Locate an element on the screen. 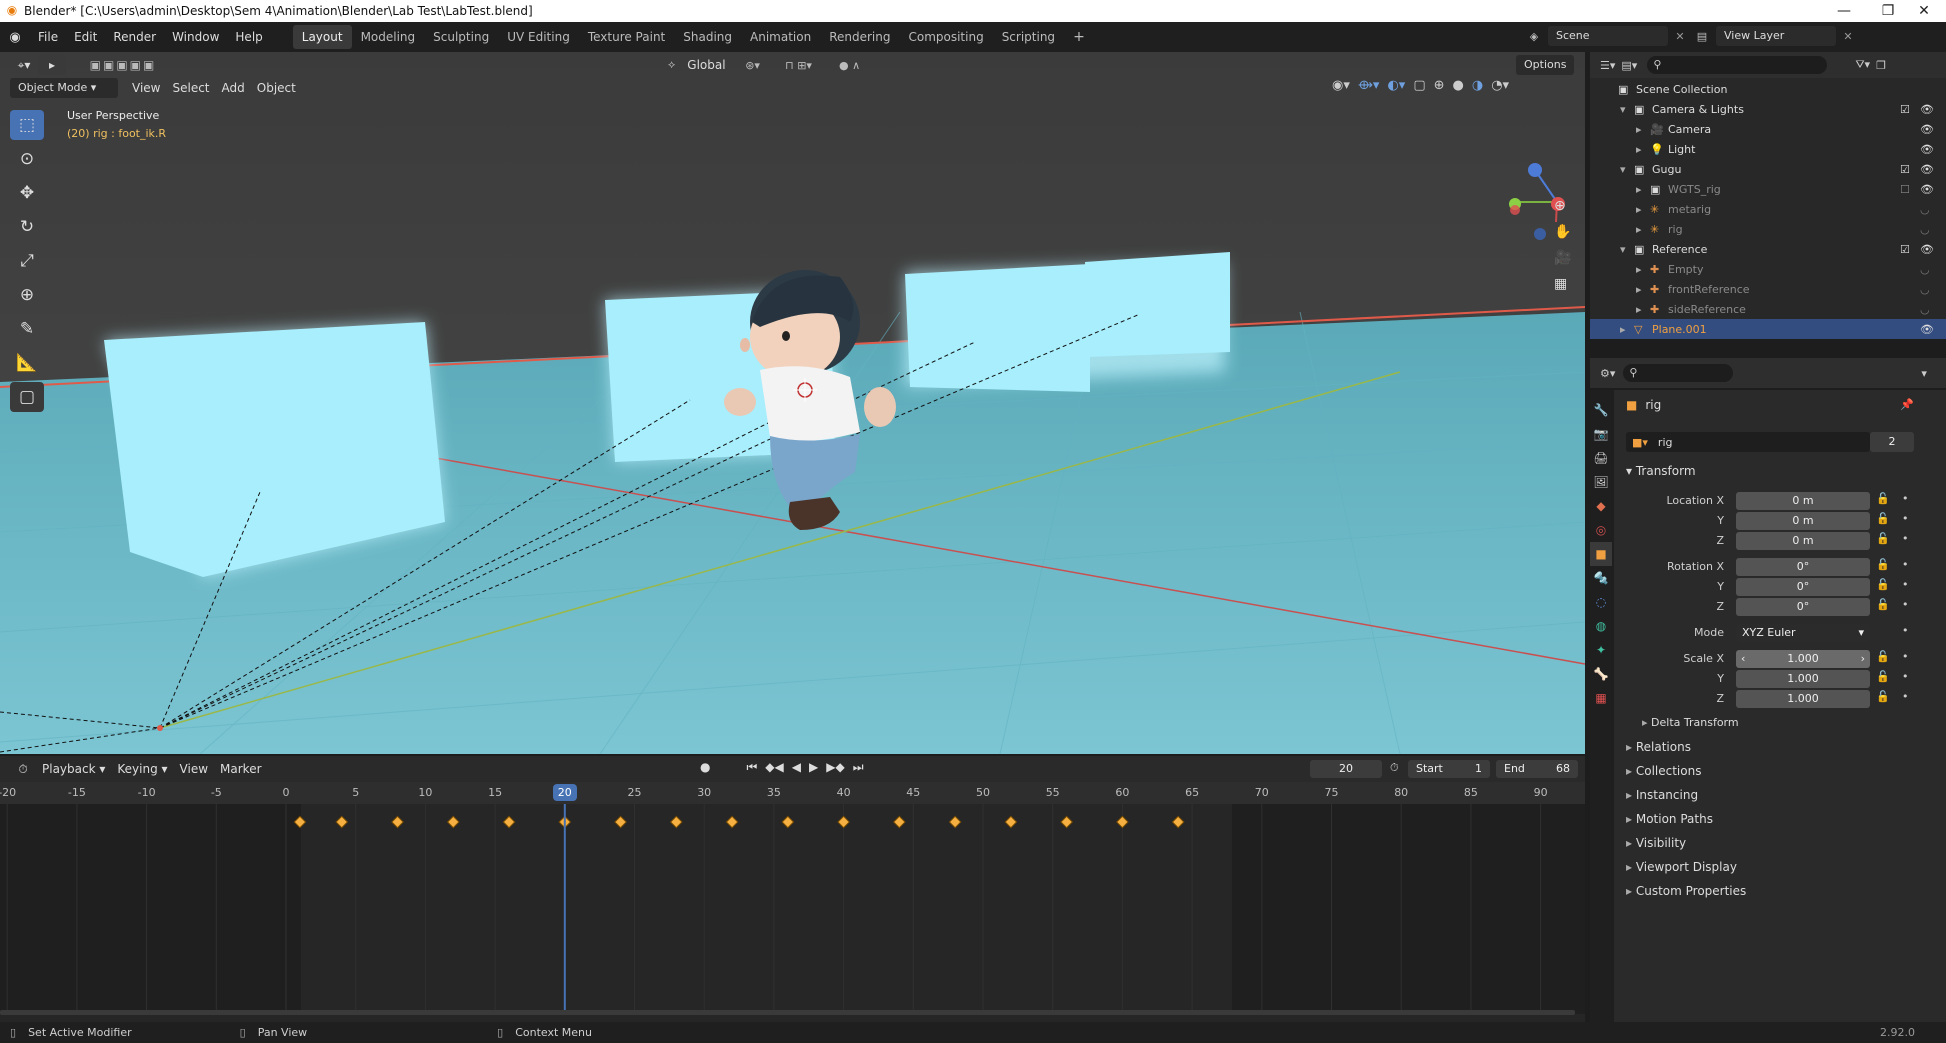 The width and height of the screenshot is (1946, 1043). display-mode-icon: ▤▾ is located at coordinates (1629, 65).